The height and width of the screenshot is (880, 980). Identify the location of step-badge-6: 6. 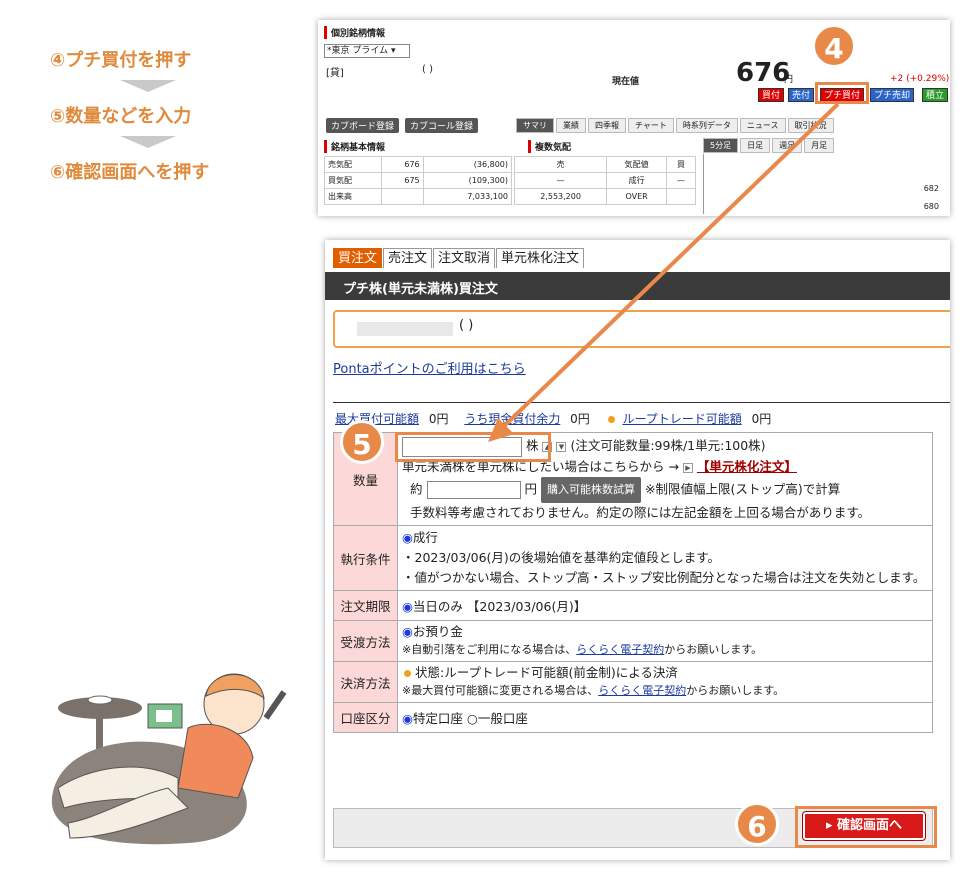
(757, 824).